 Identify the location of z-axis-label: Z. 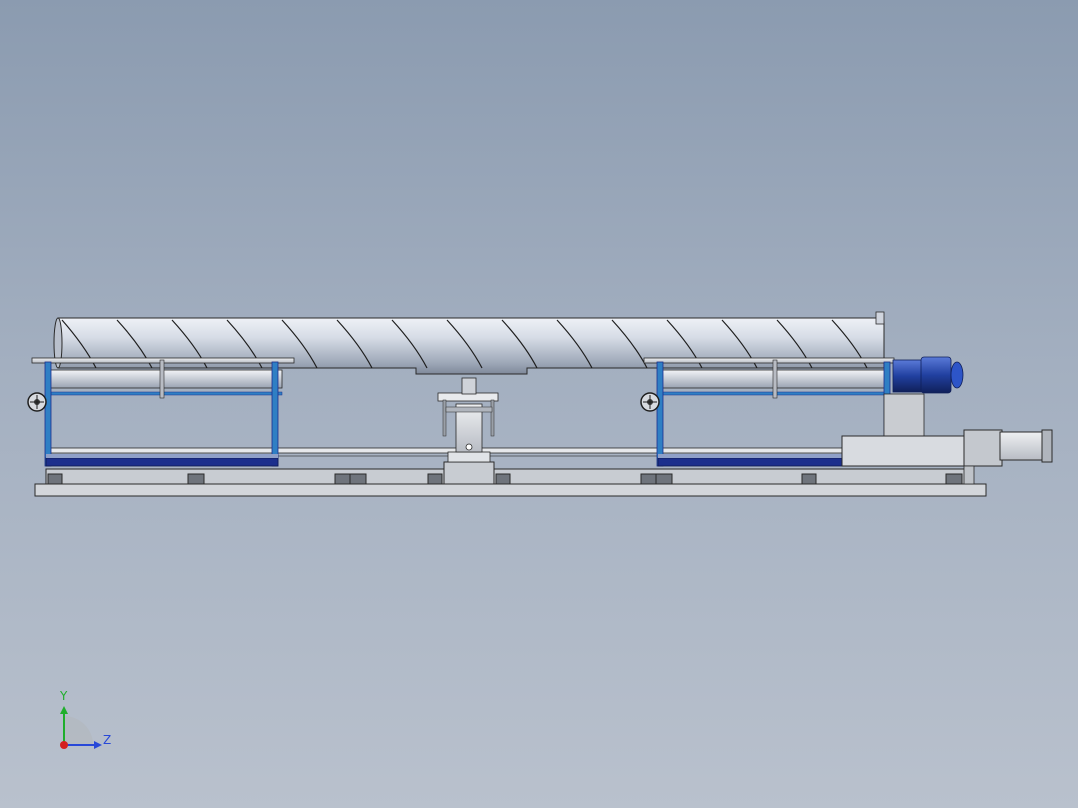
(107, 740).